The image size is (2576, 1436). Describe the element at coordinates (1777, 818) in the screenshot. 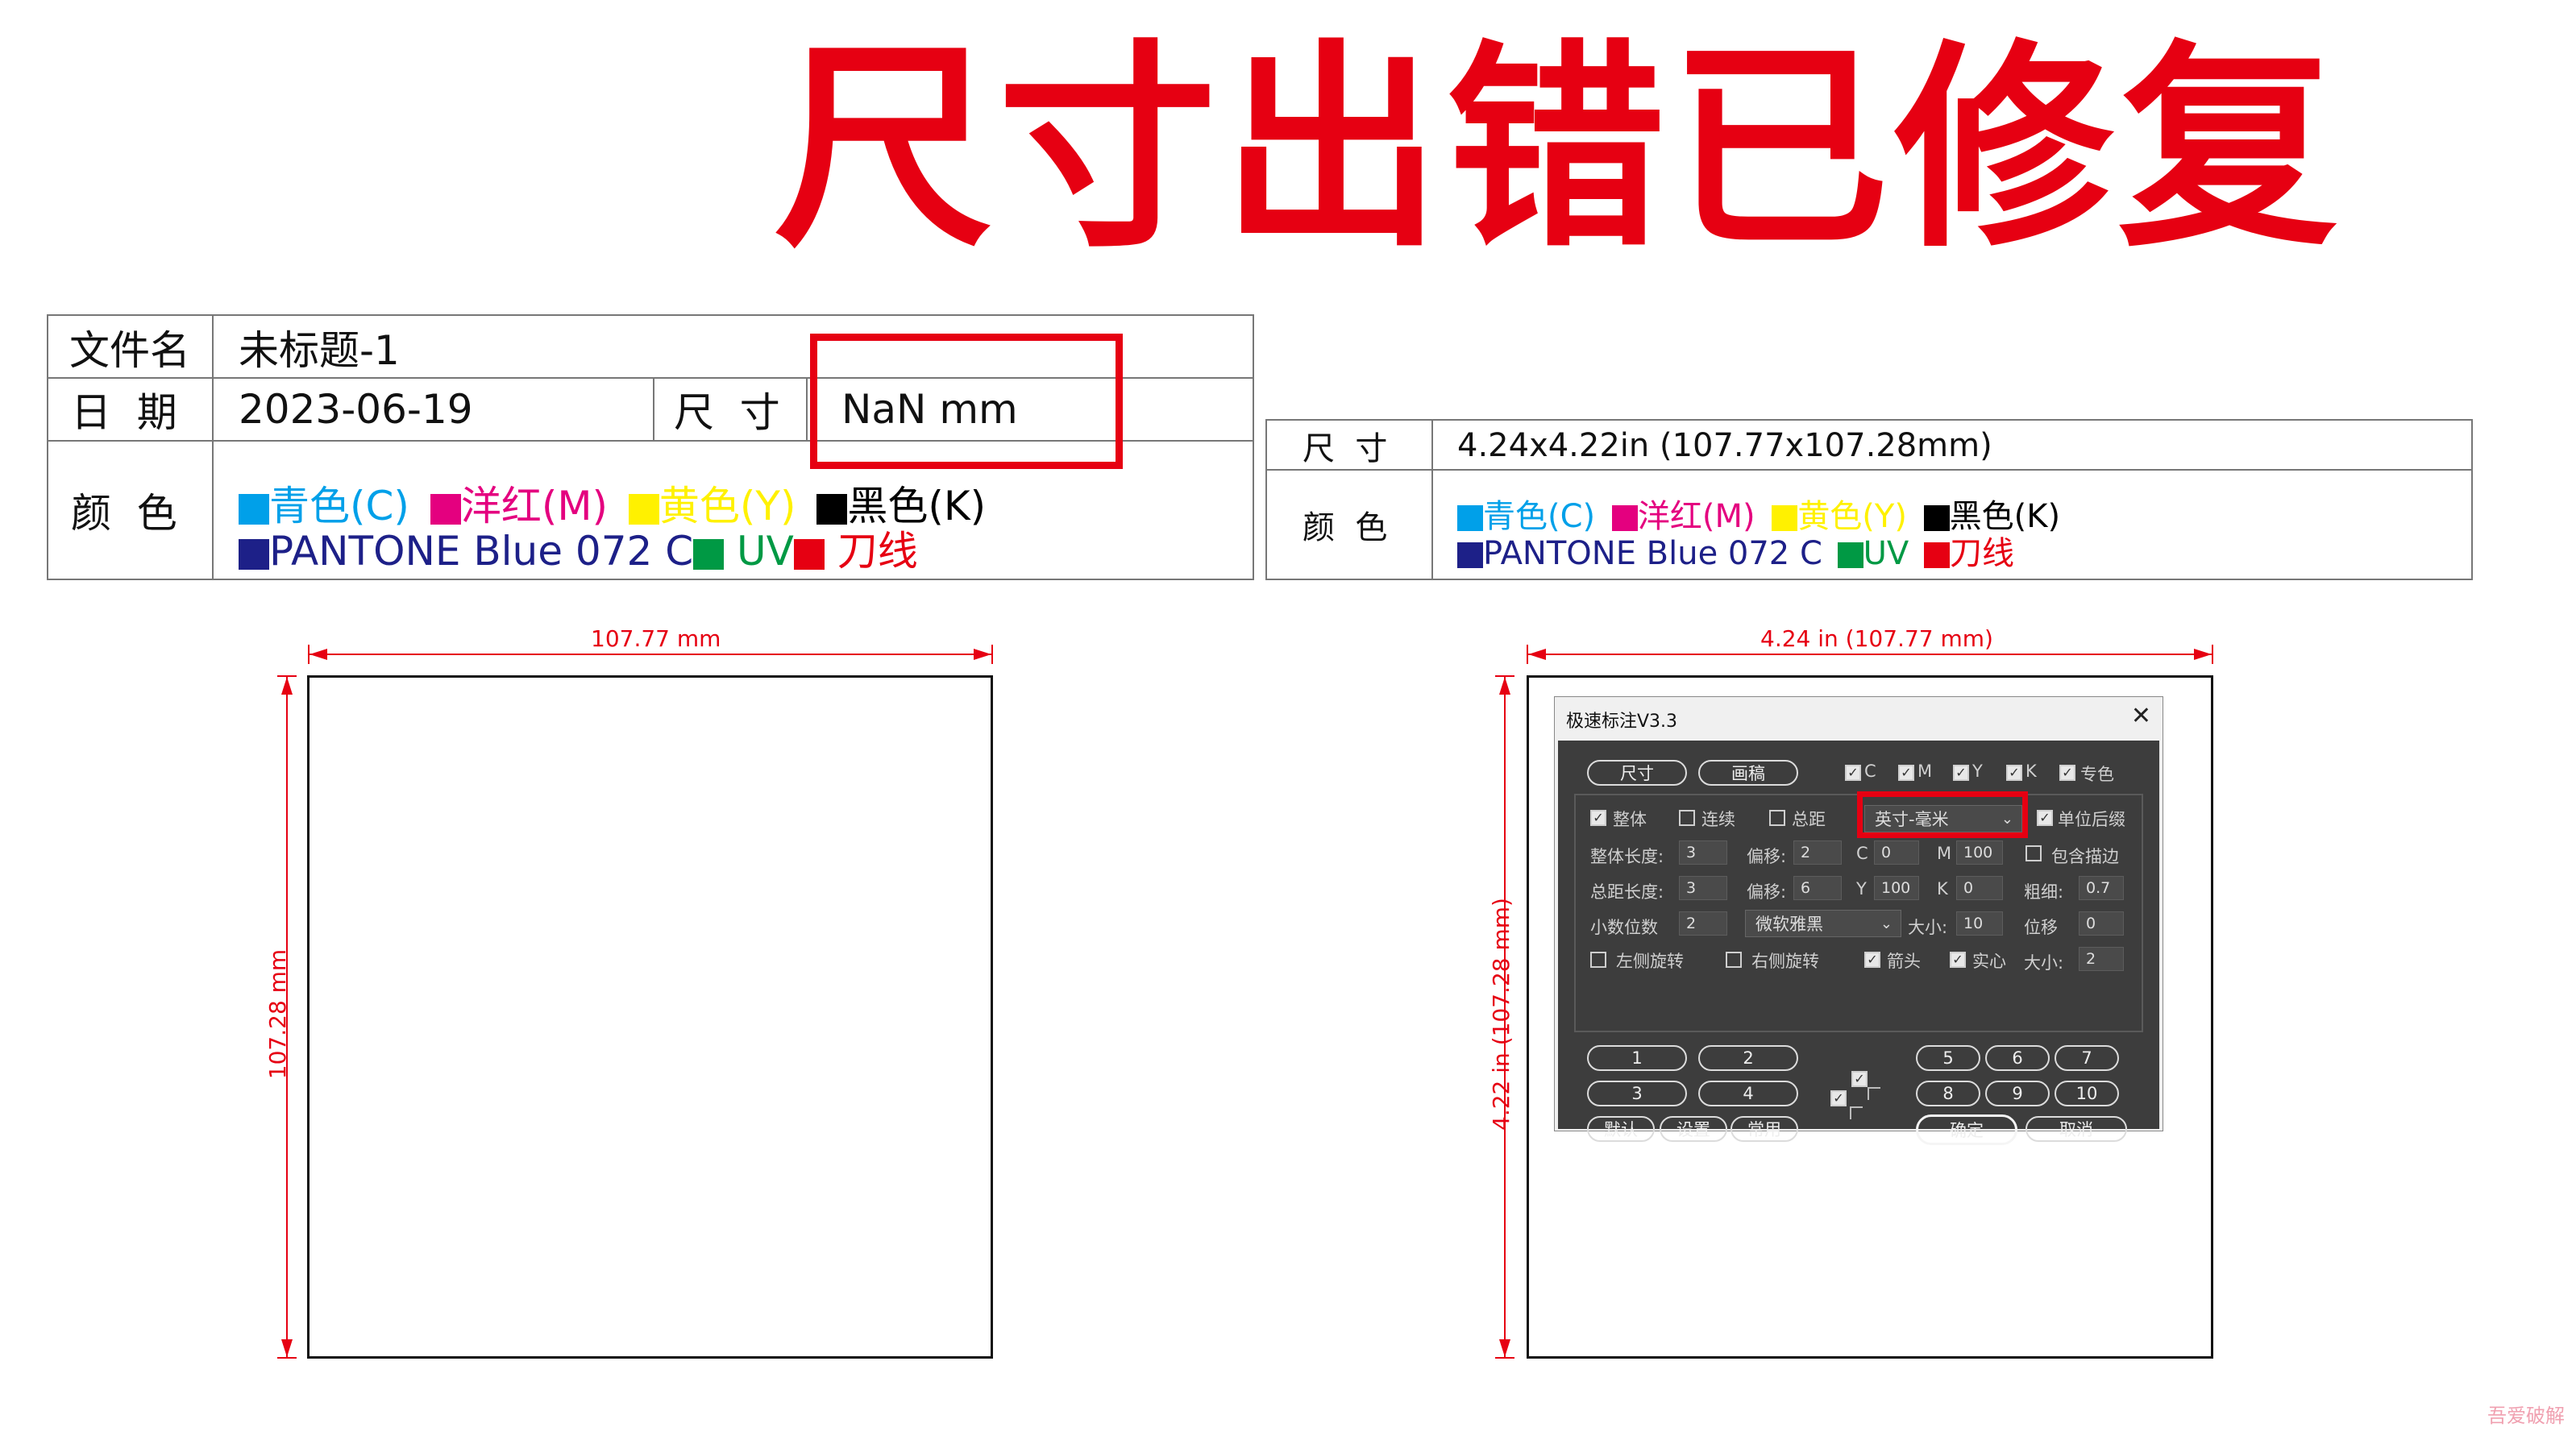

I see `total-checkbox` at that location.